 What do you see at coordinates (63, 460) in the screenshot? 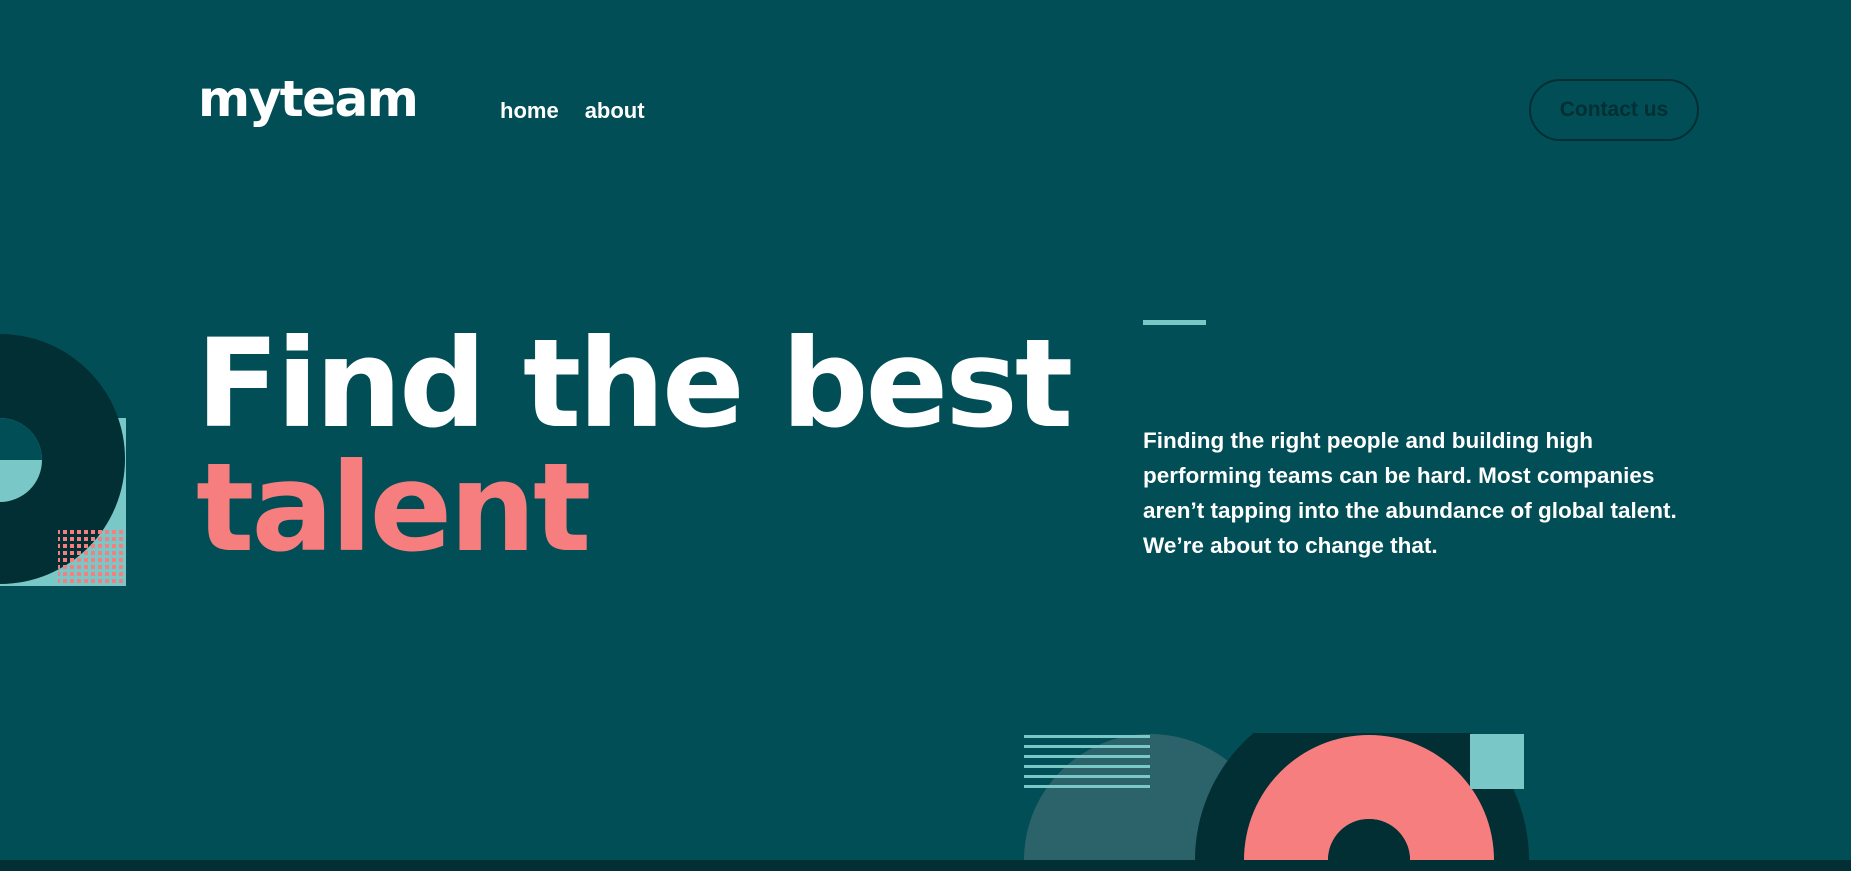
I see `left-decorative-pattern` at bounding box center [63, 460].